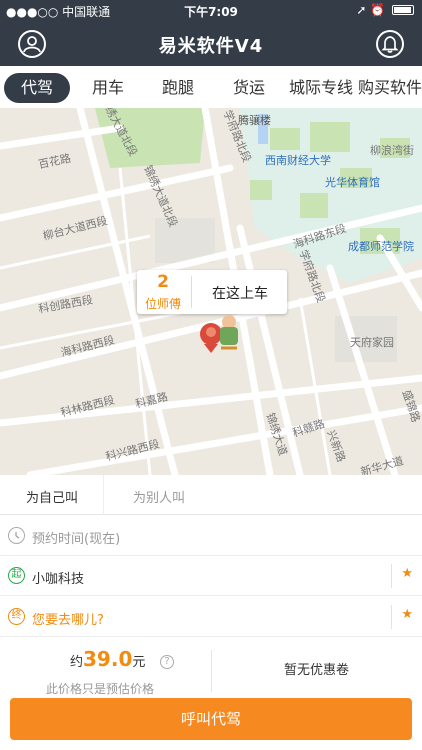 This screenshot has height=750, width=422. Describe the element at coordinates (371, 10) in the screenshot. I see `status-misc-icons: ➚ ⏰` at that location.